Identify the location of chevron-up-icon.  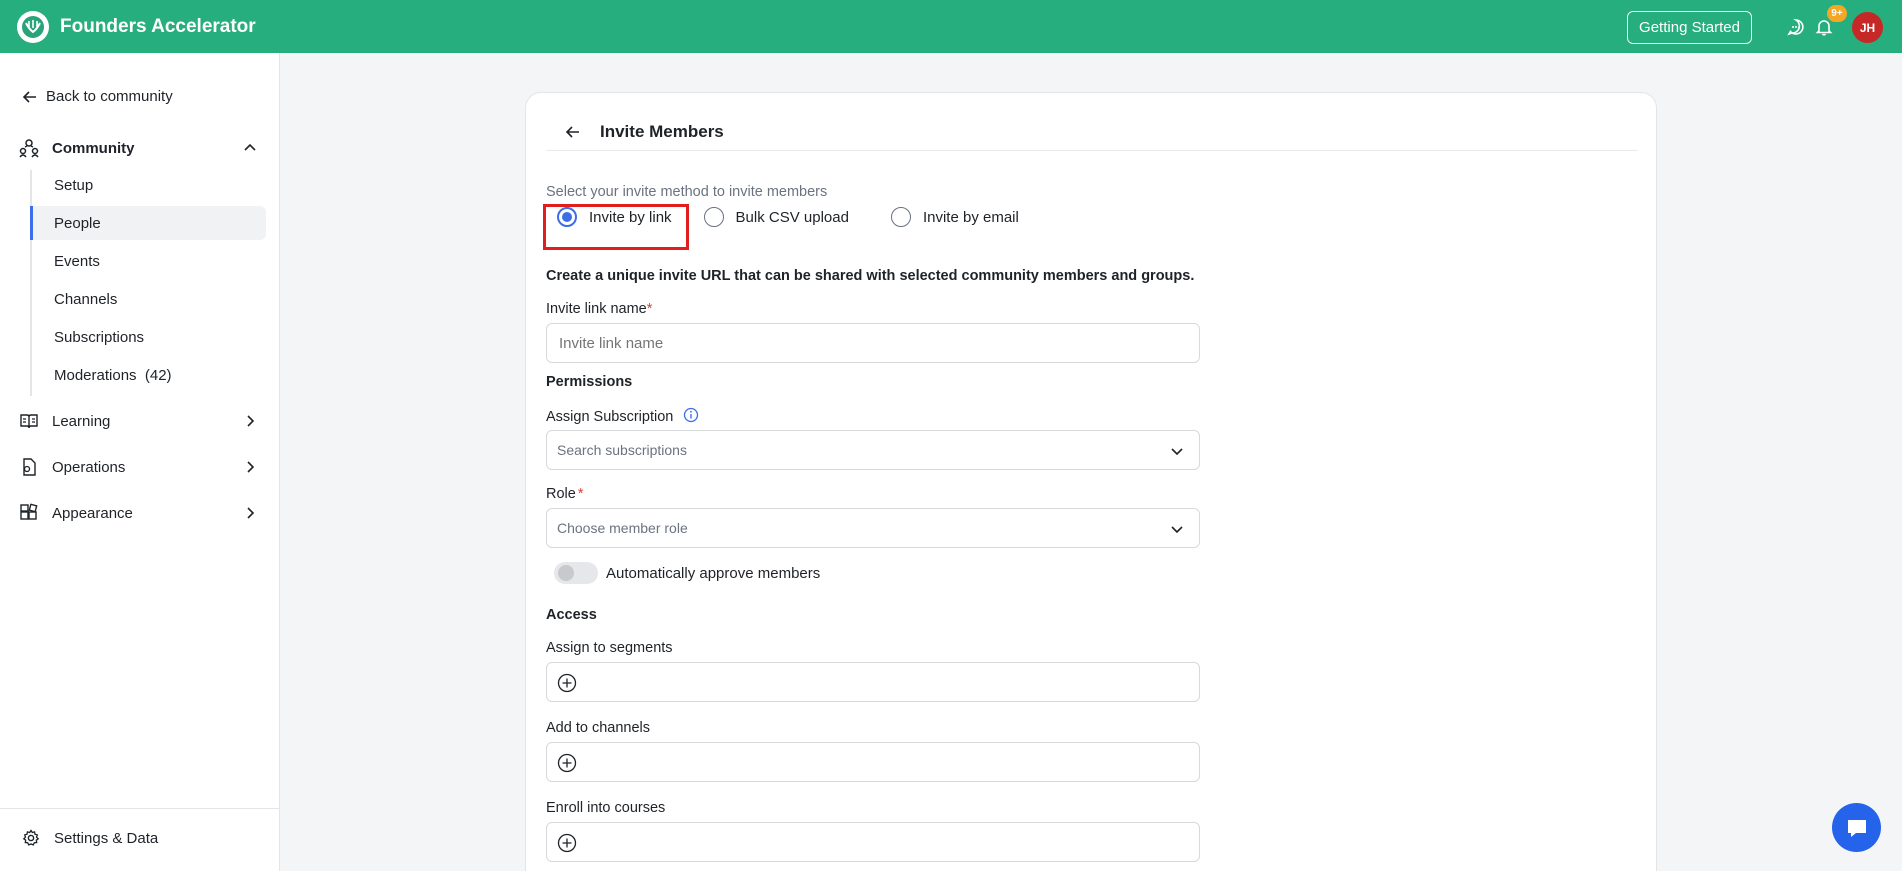
(250, 147).